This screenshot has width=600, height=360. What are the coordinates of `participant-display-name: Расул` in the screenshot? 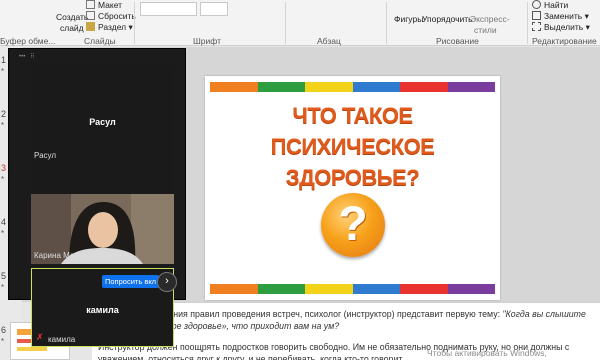 It's located at (102, 122).